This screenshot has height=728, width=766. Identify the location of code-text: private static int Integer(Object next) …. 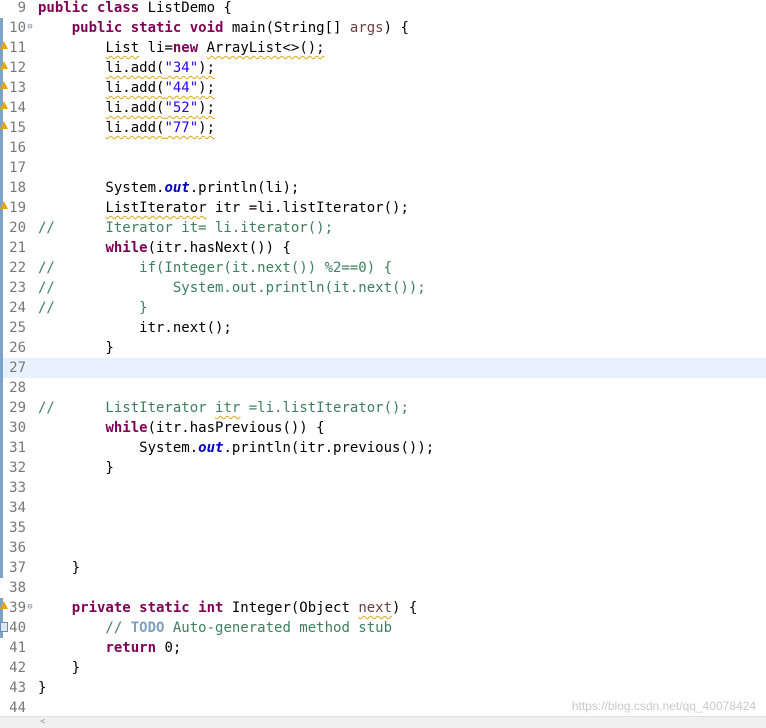
(228, 608).